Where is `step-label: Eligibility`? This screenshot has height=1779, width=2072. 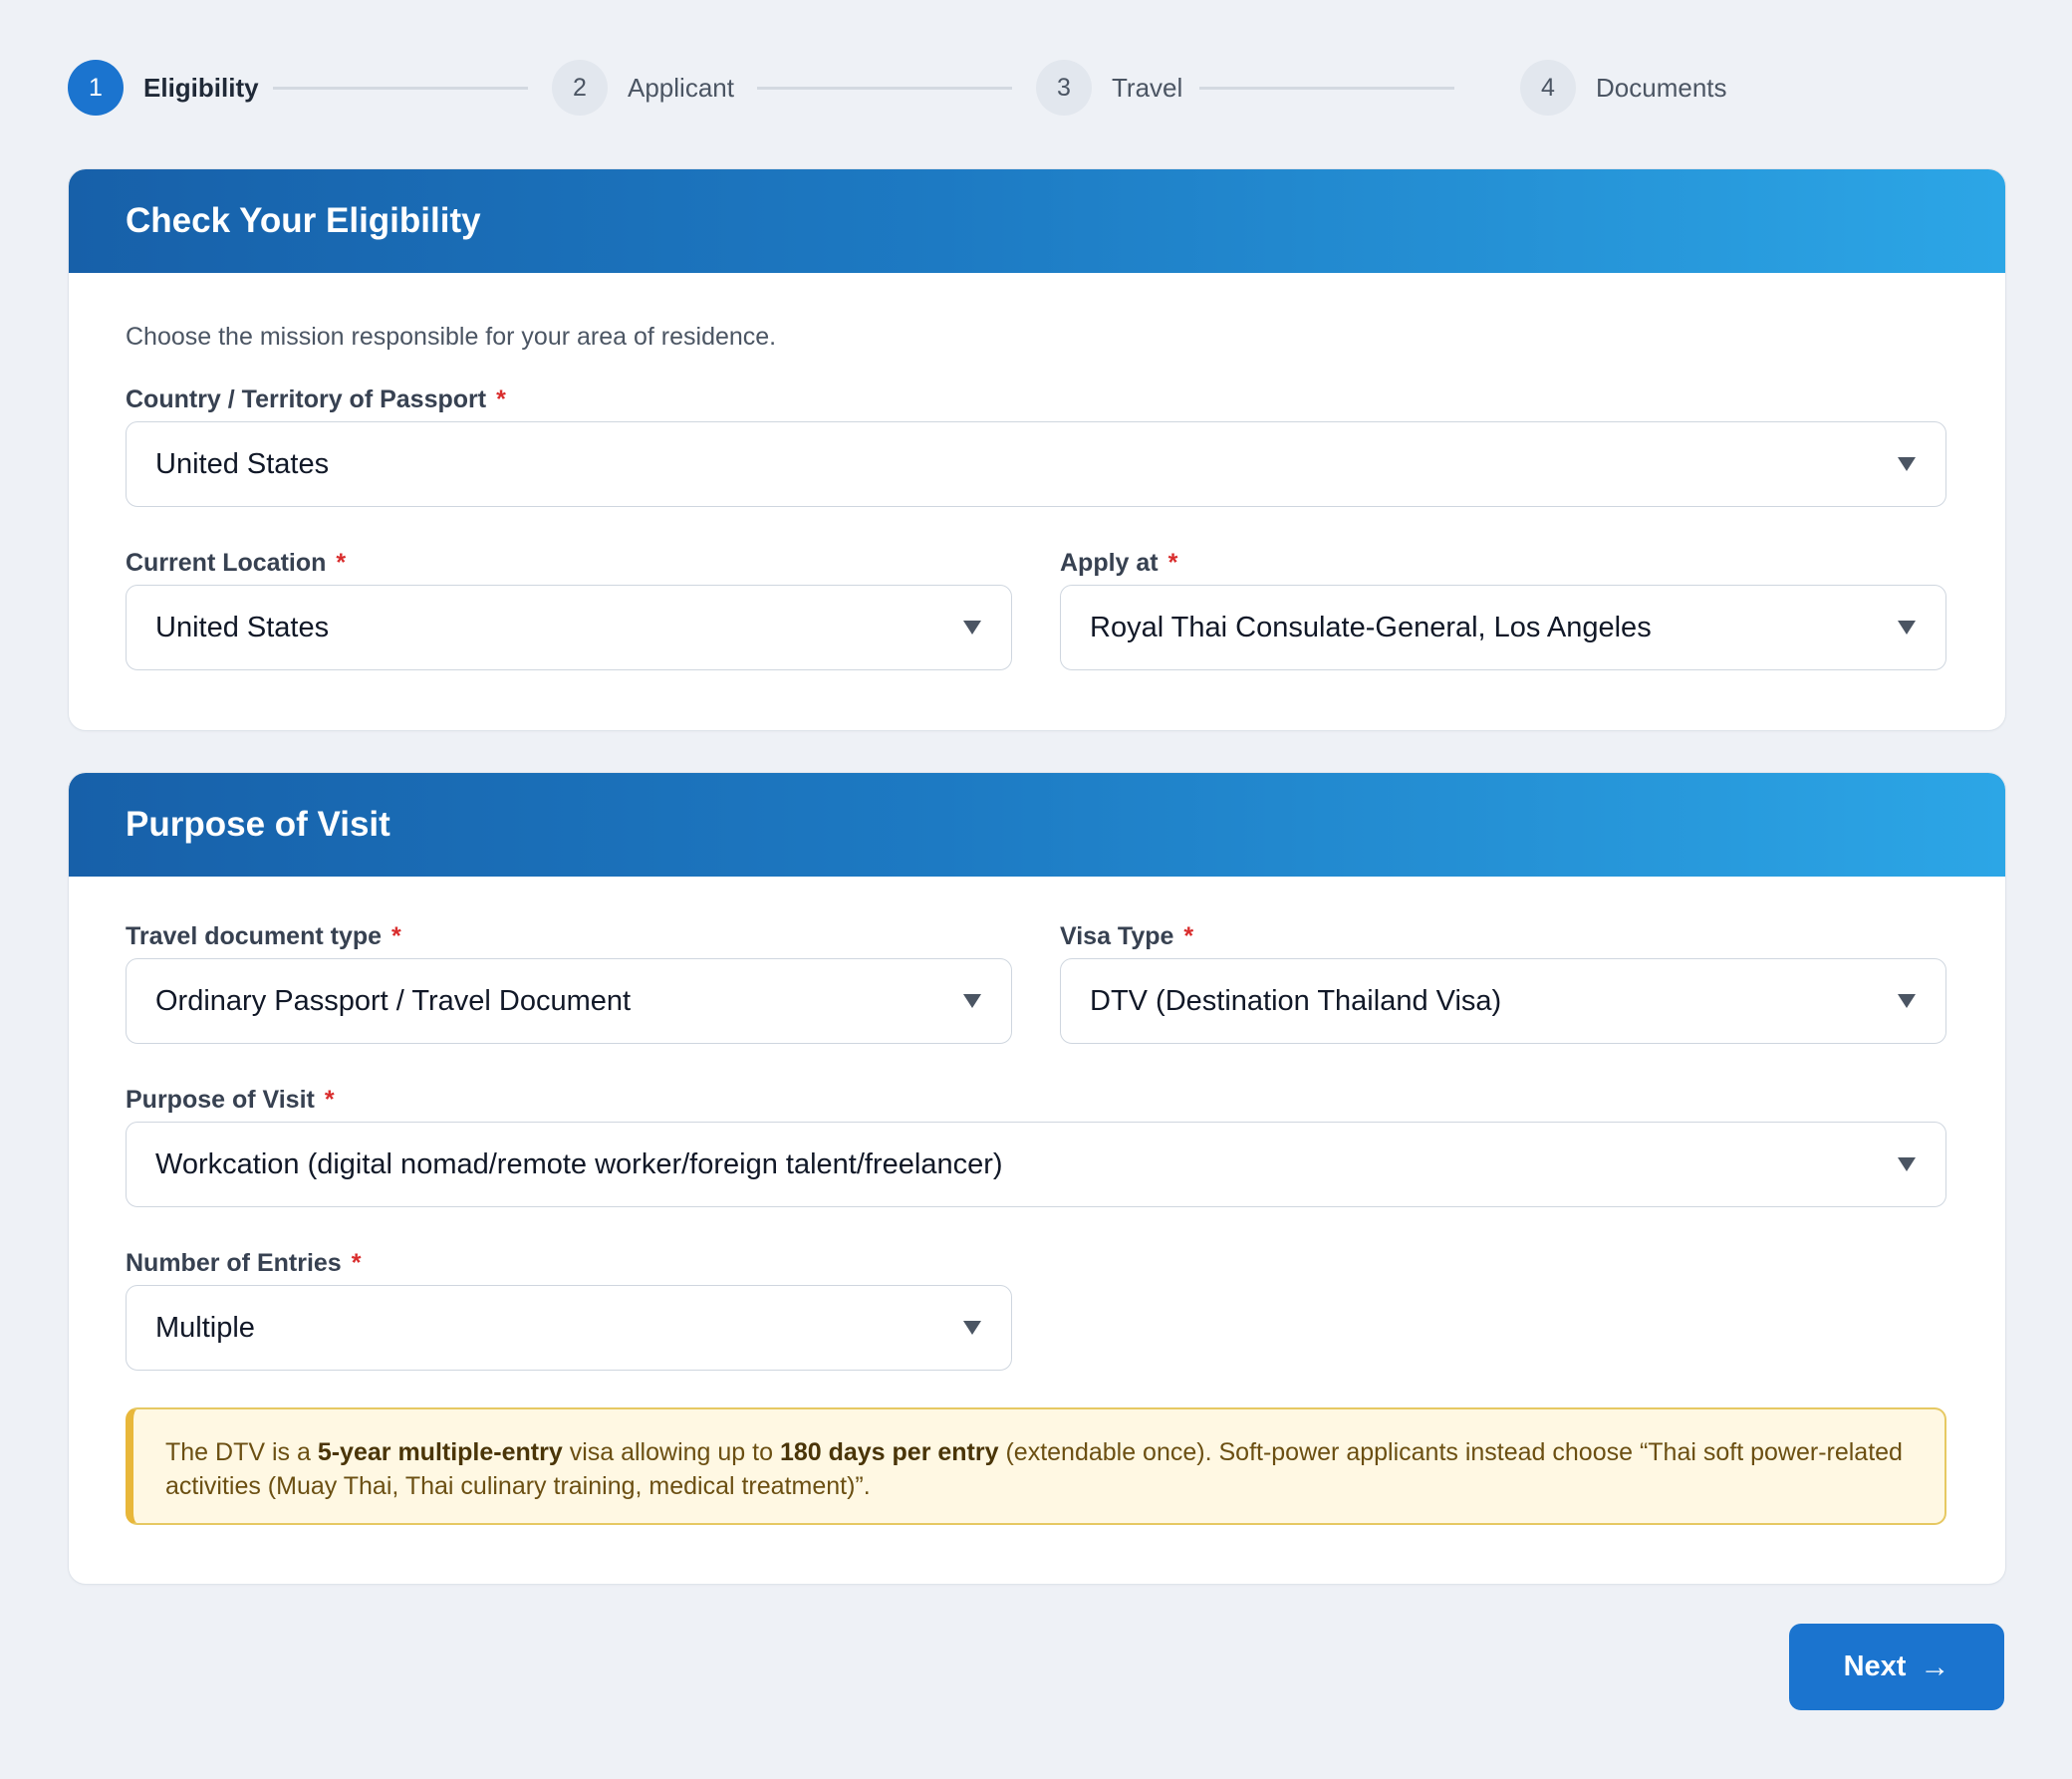
step-label: Eligibility is located at coordinates (201, 87).